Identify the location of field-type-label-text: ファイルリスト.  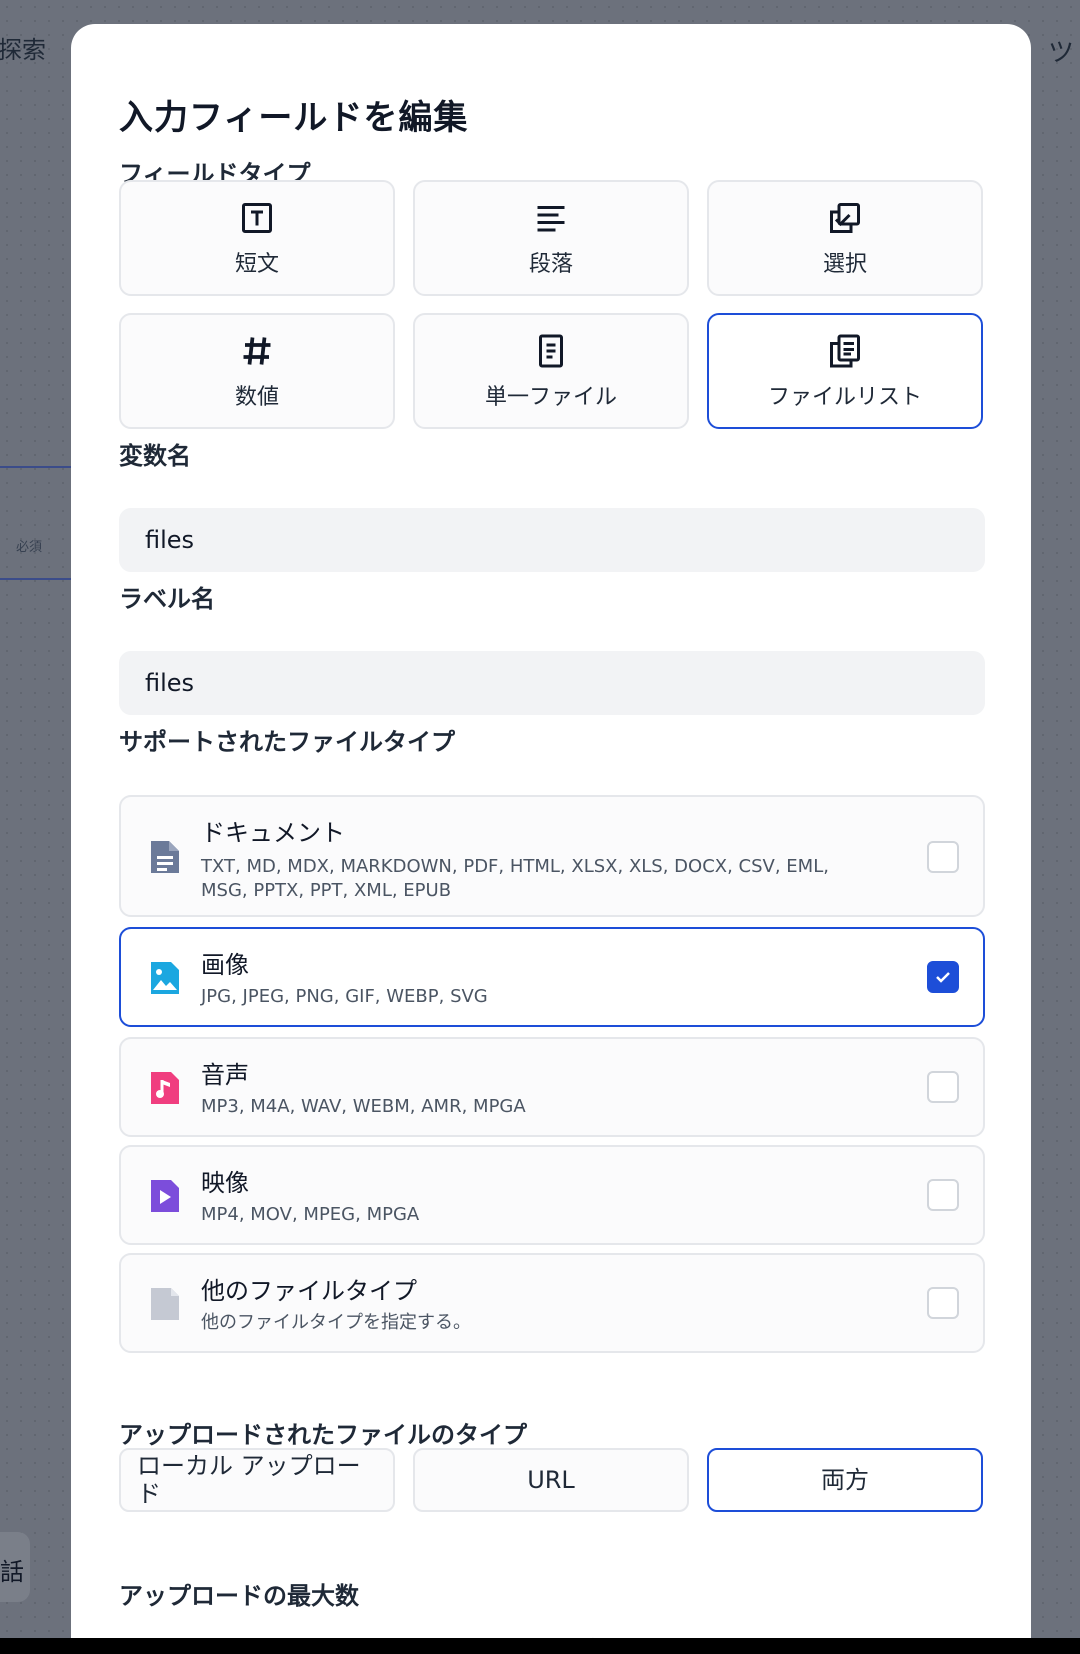
(844, 397).